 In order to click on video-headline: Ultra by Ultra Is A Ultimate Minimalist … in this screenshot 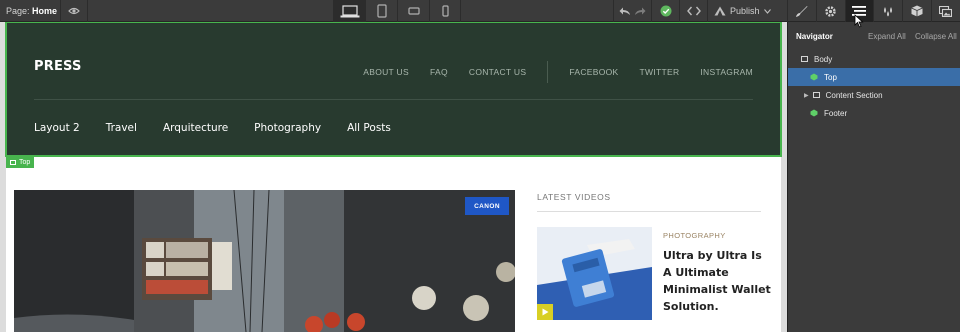, I will do `click(717, 281)`.